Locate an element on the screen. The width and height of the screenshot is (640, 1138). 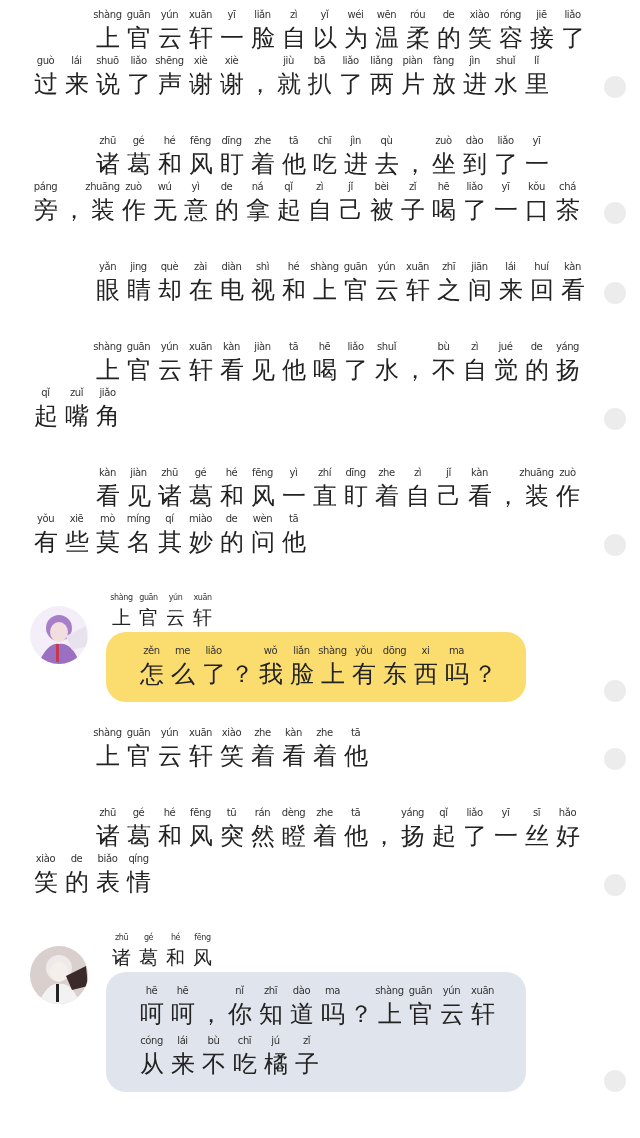
story-text: qǐ 起 zuǐ 嘴 jiǎo 角 is located at coordinates (76, 409).